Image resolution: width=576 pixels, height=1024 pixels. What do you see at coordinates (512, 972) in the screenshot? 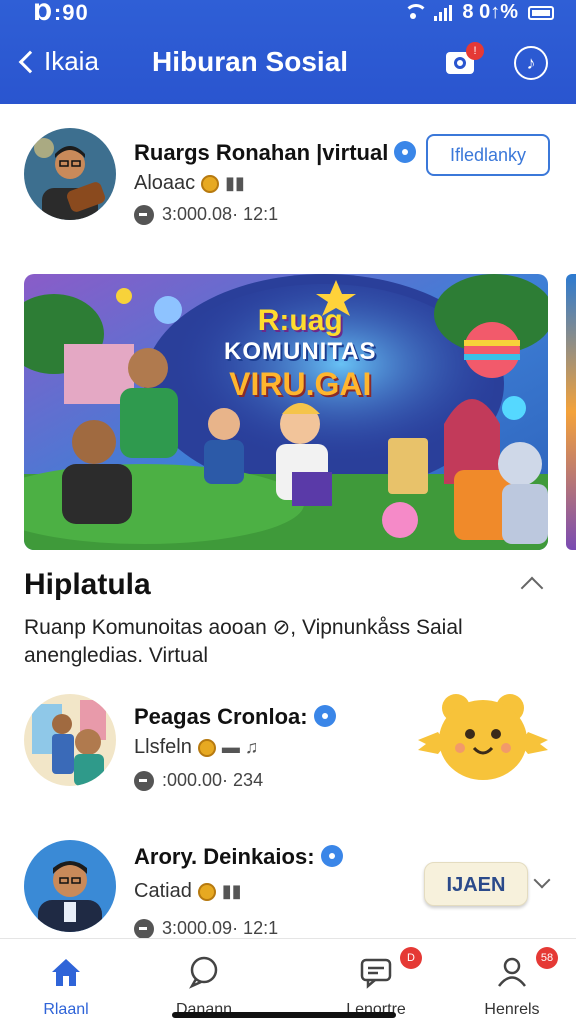
I see `profile-icon` at bounding box center [512, 972].